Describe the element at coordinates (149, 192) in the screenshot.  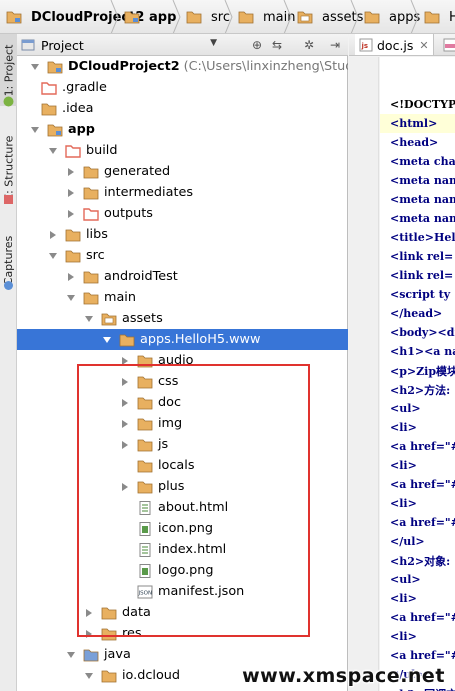
I see `tree-node-label: intermediates` at that location.